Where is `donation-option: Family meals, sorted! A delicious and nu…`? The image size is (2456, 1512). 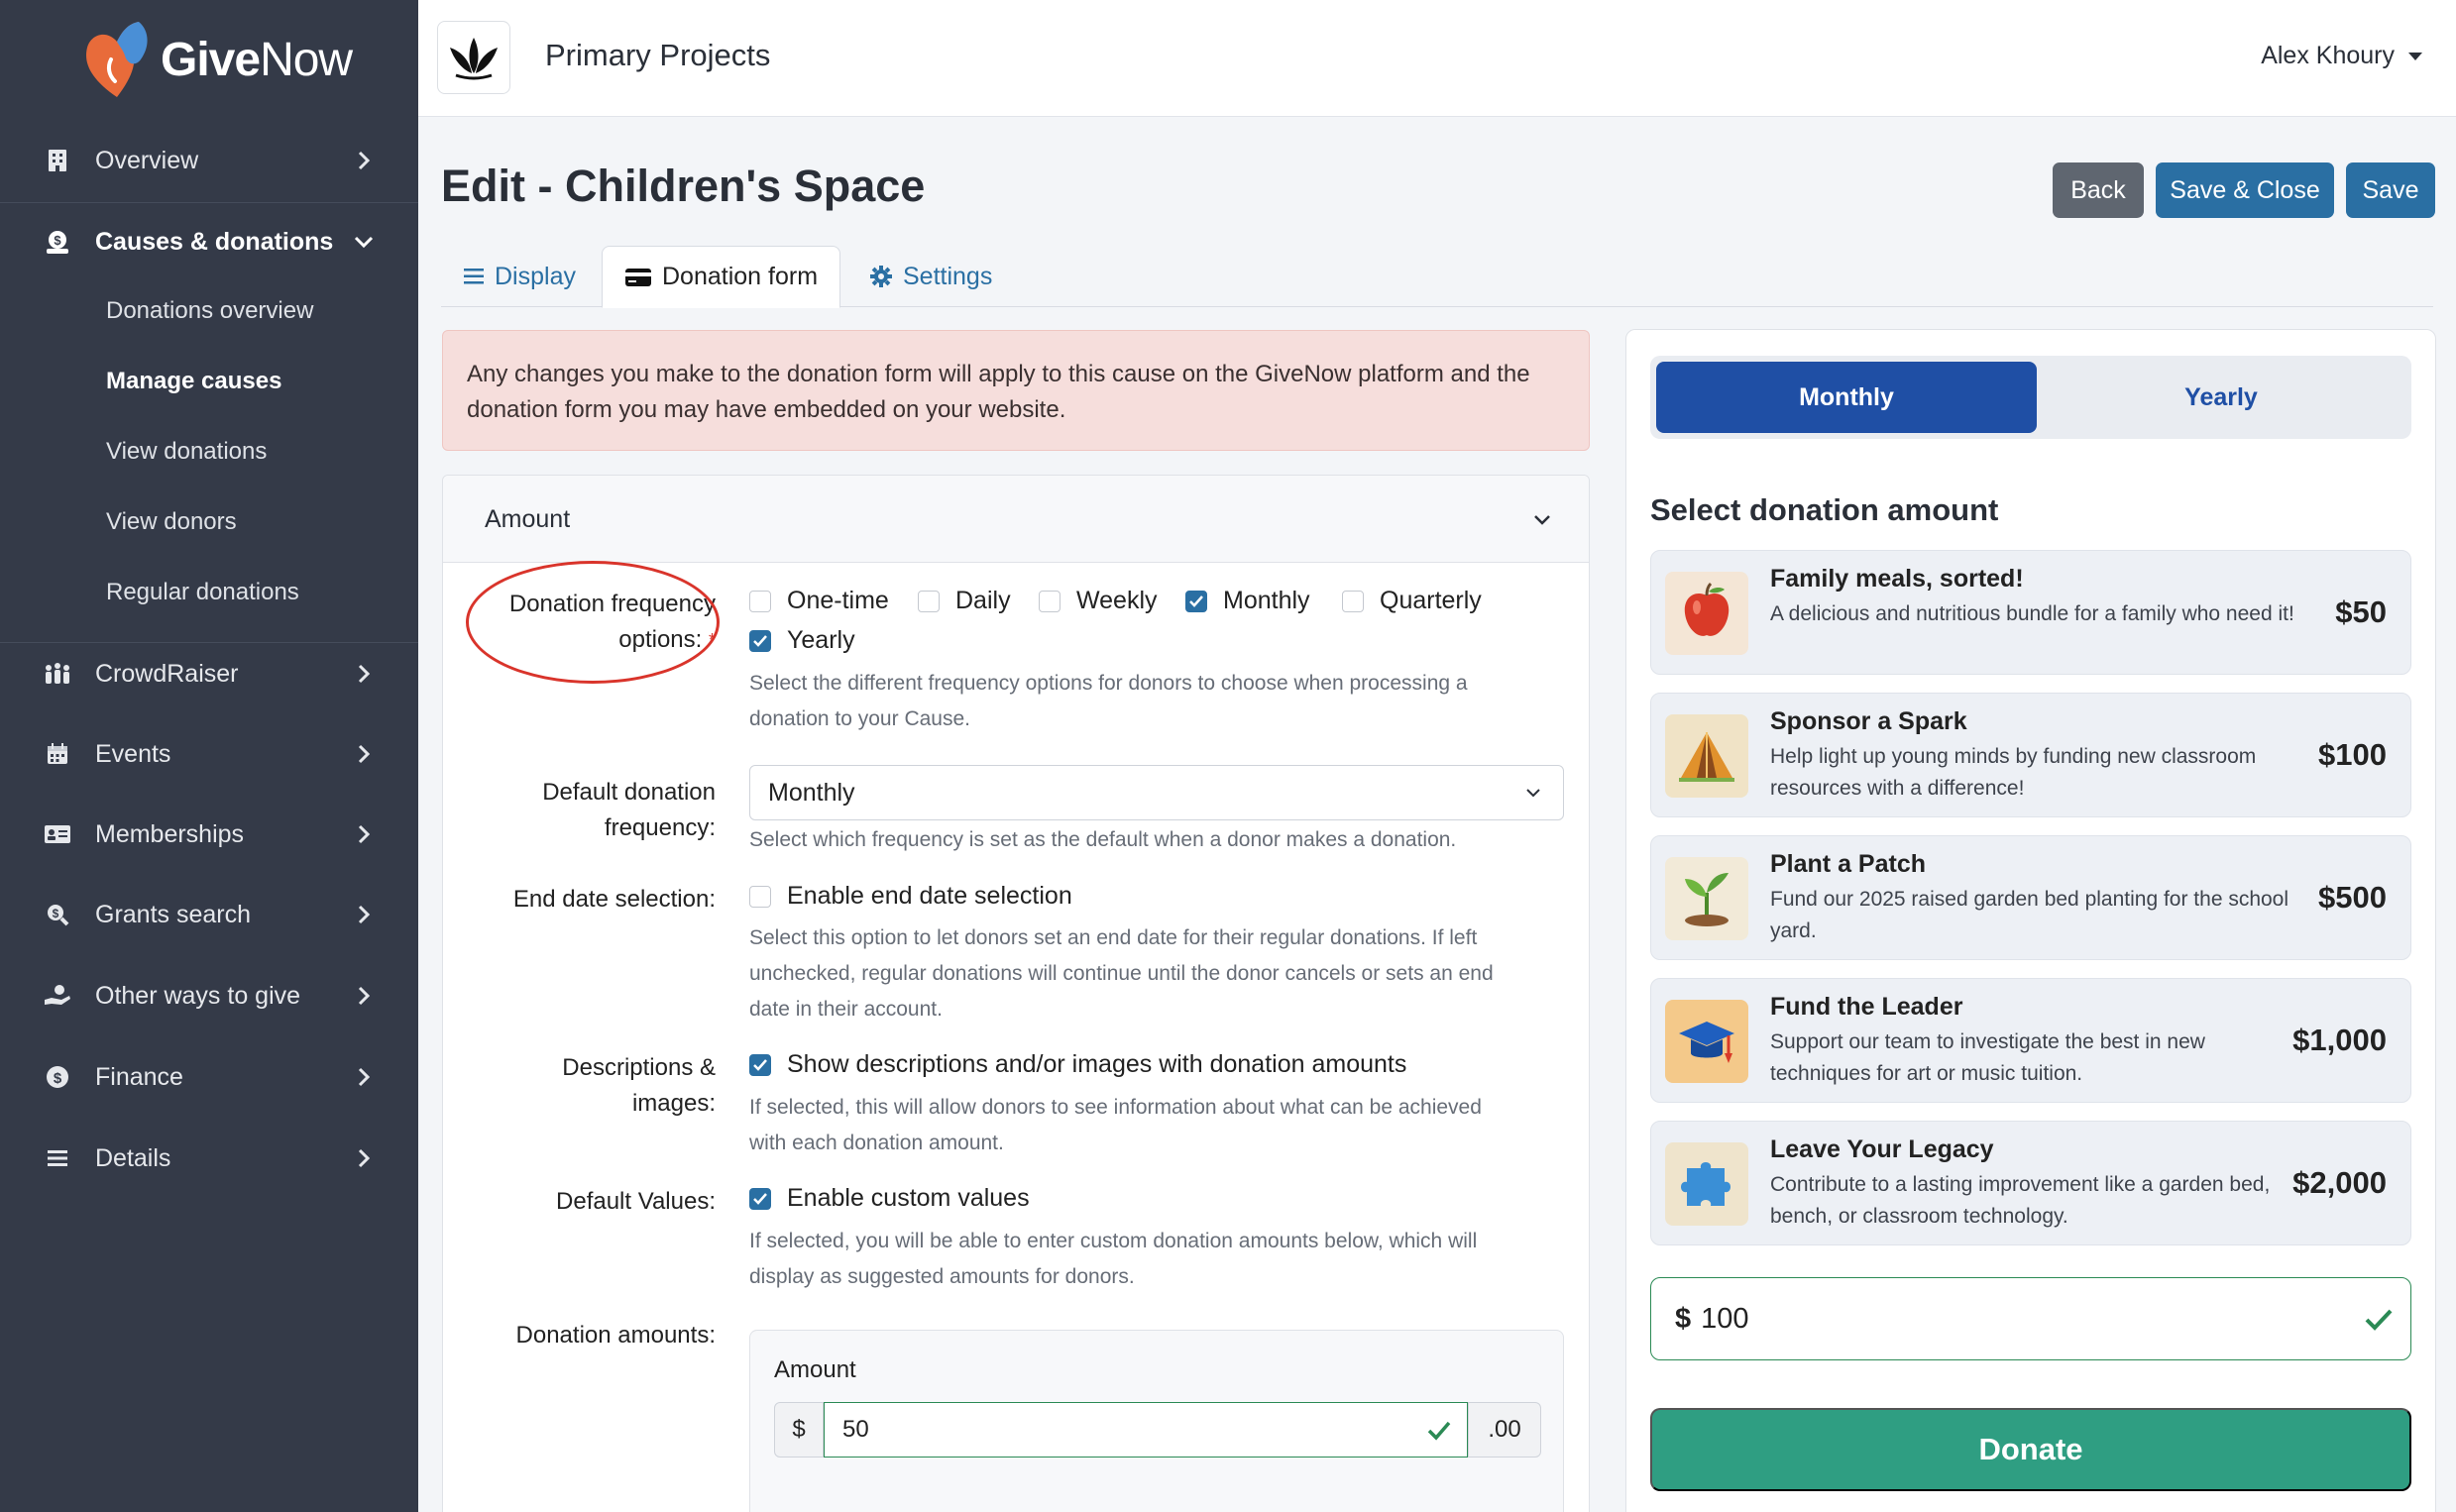 donation-option: Family meals, sorted! A delicious and nu… is located at coordinates (2030, 612).